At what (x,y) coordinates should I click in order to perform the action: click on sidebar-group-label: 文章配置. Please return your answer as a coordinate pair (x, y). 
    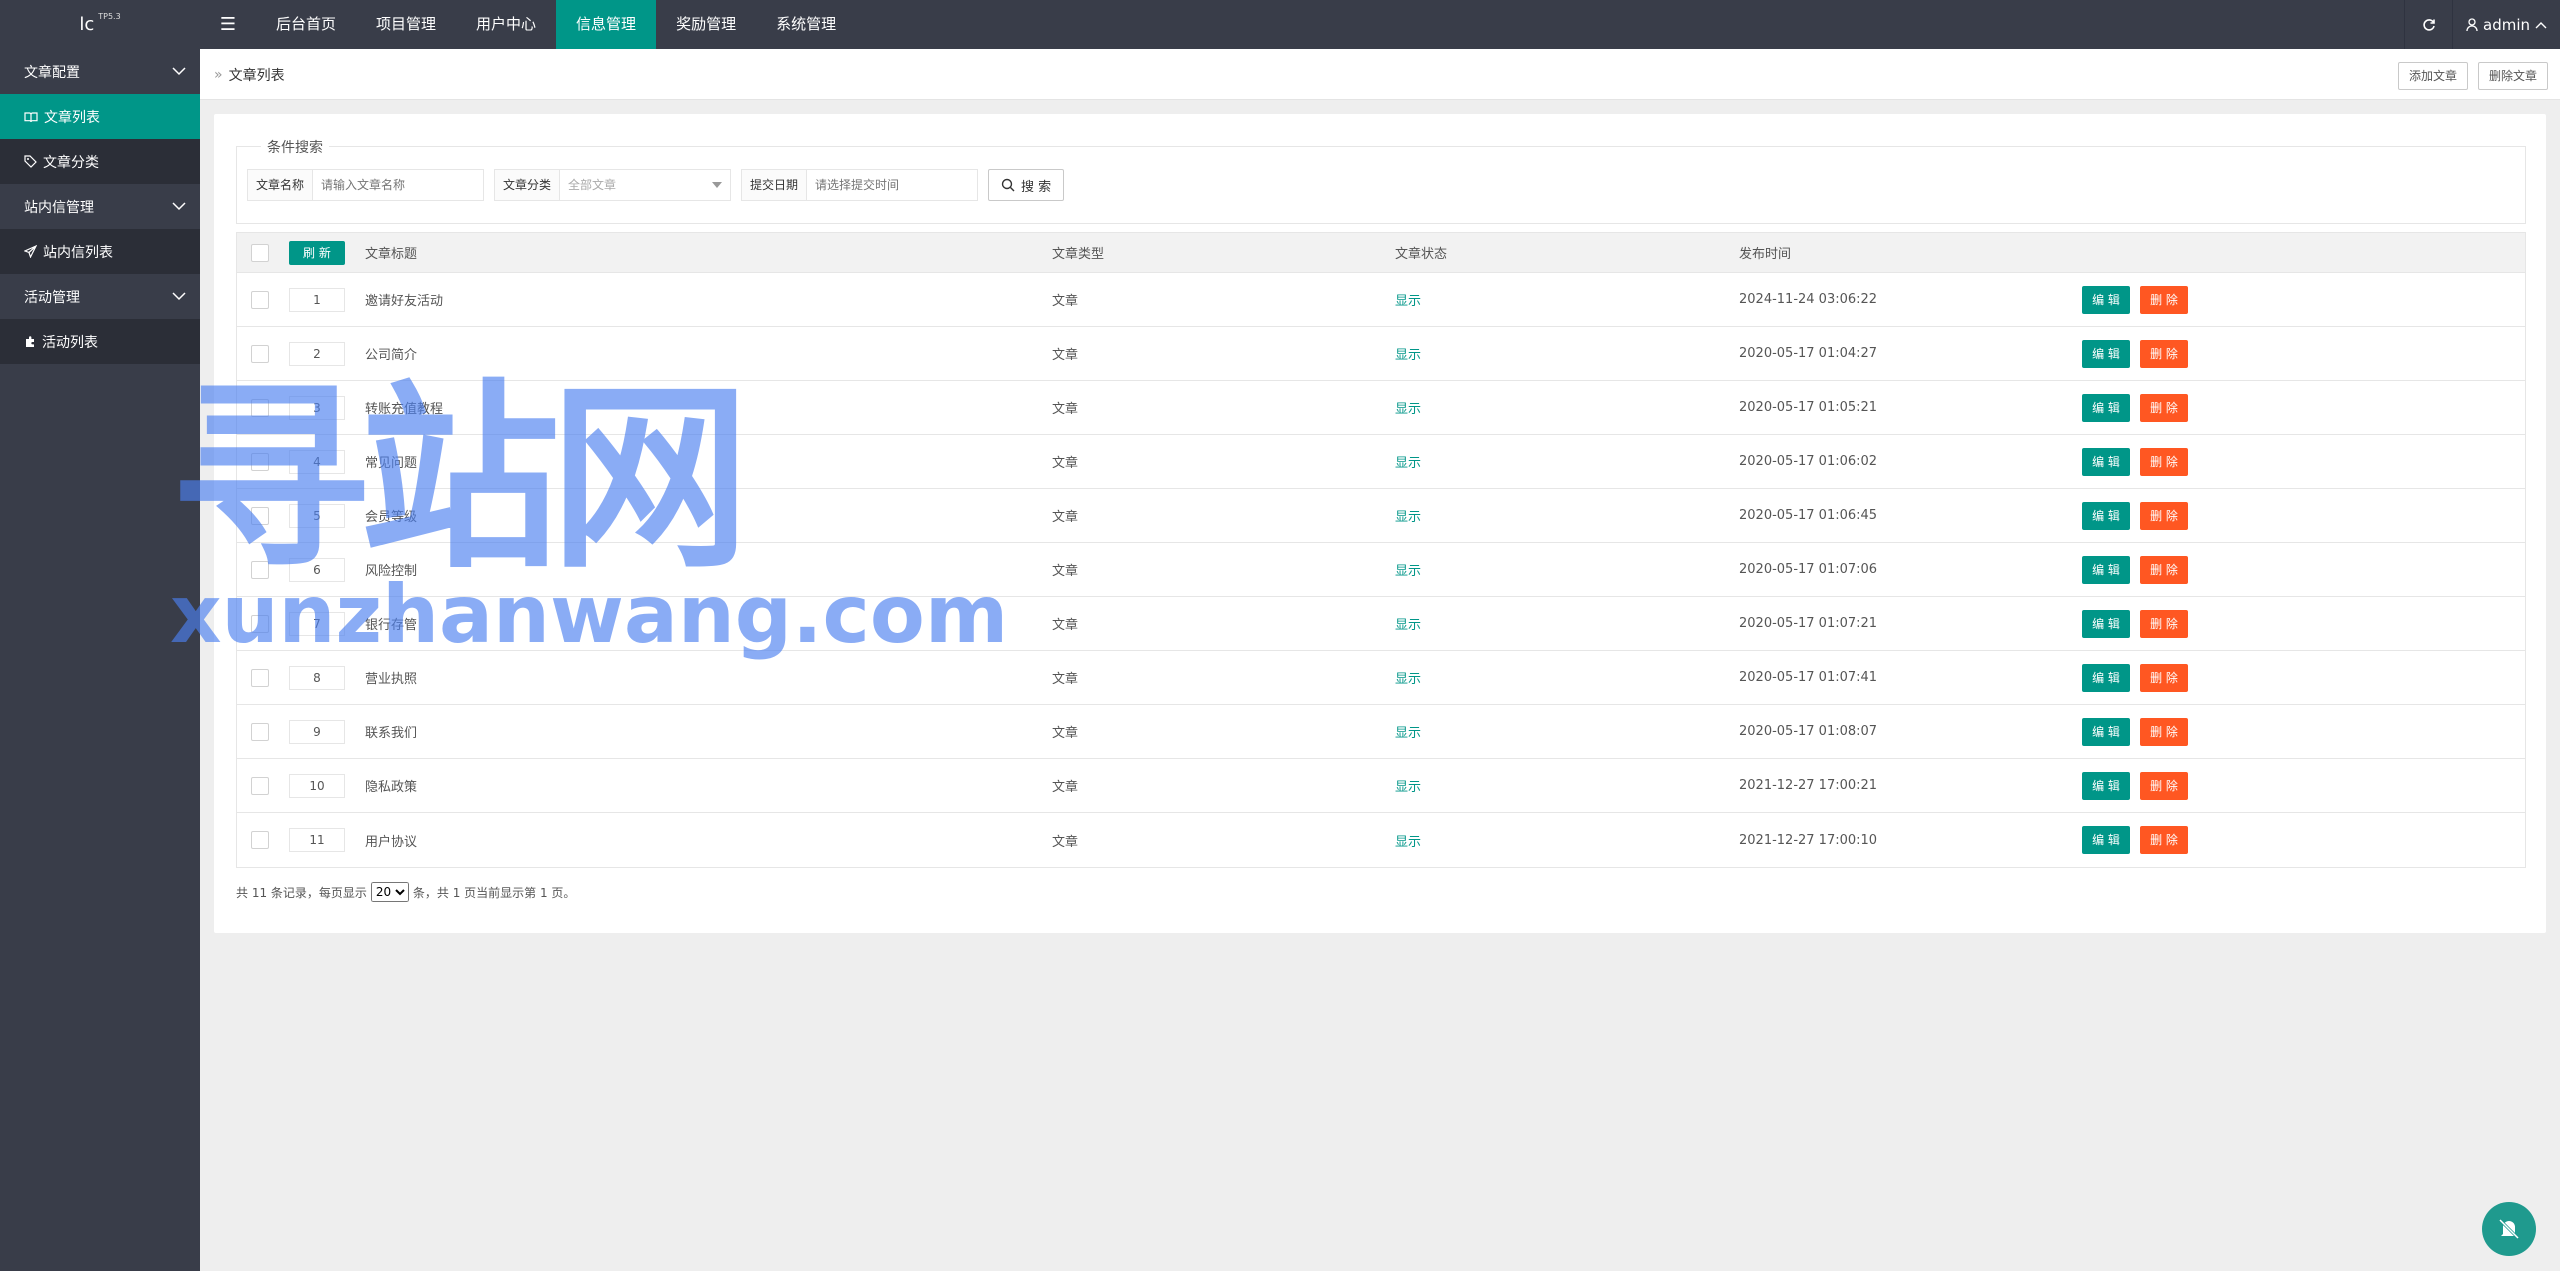
    Looking at the image, I should click on (52, 72).